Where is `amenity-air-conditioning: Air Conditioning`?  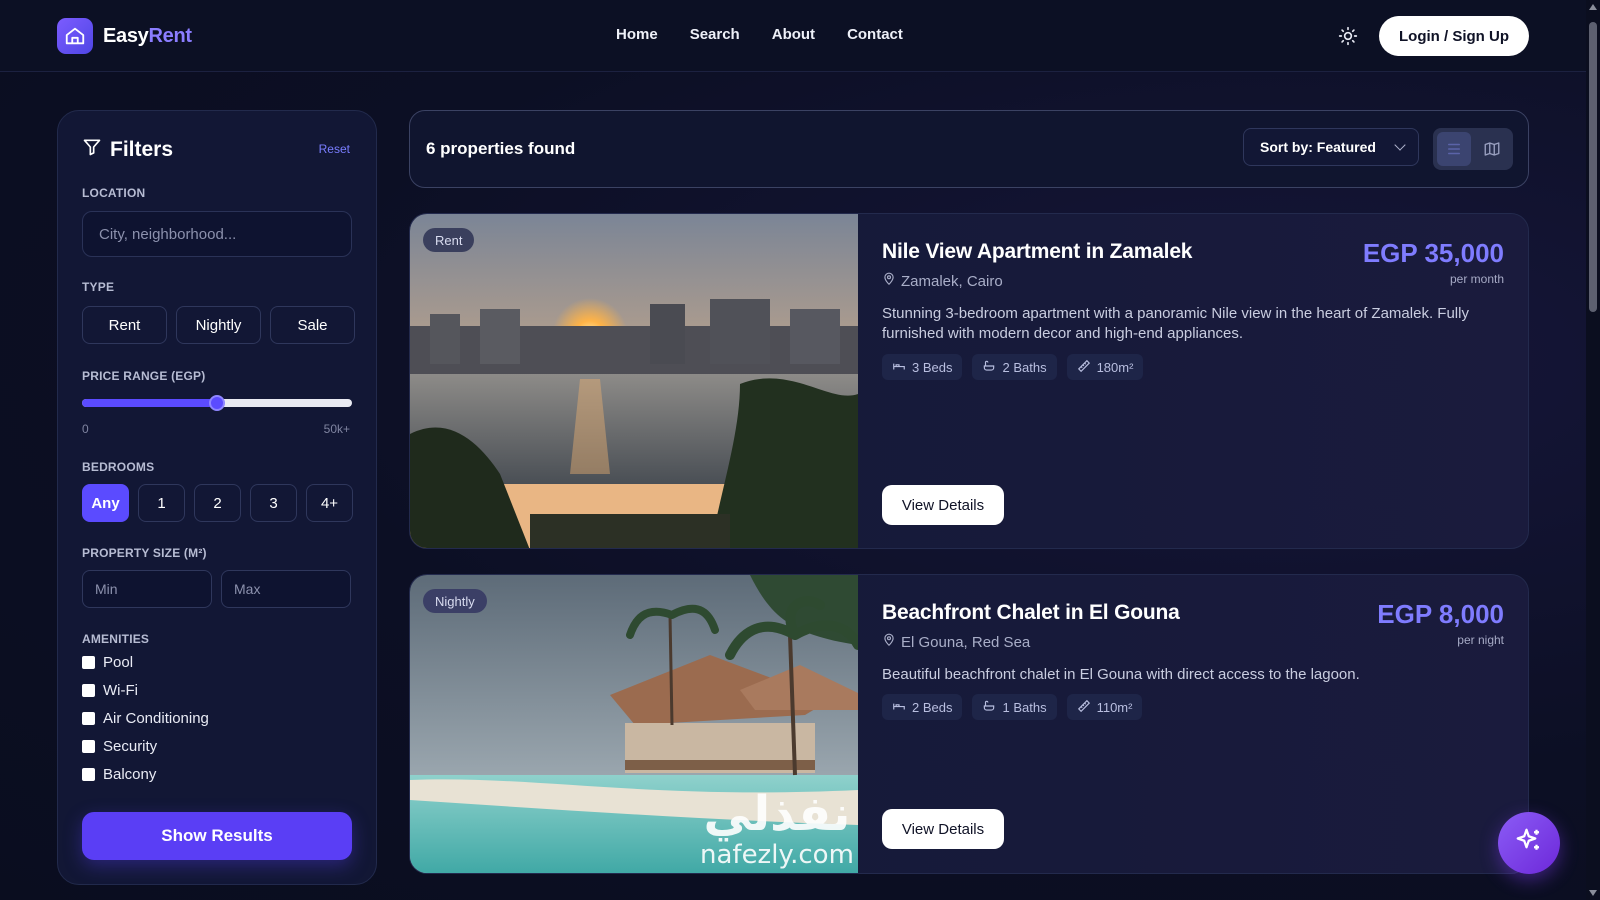 amenity-air-conditioning: Air Conditioning is located at coordinates (145, 718).